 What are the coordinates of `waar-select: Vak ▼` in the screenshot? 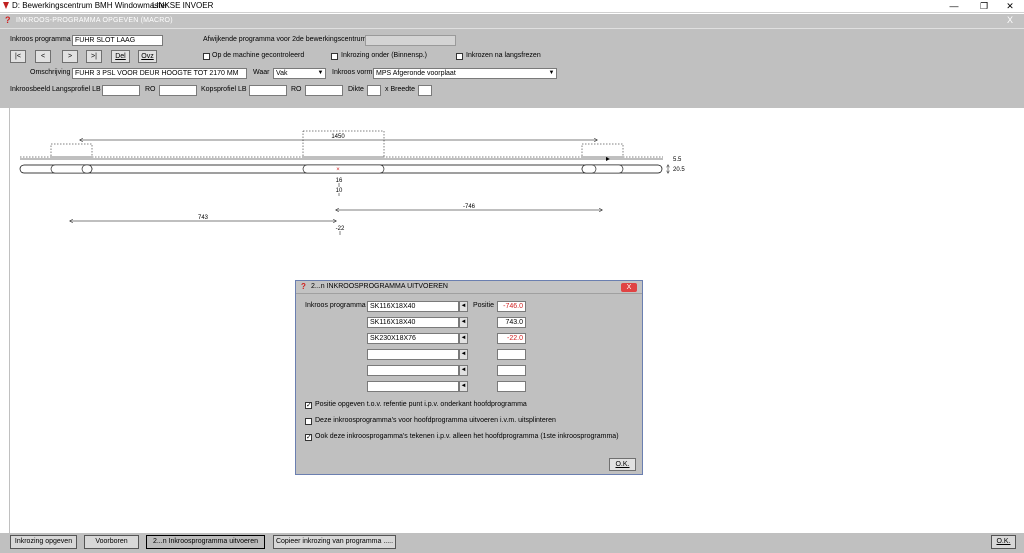 It's located at (299, 73).